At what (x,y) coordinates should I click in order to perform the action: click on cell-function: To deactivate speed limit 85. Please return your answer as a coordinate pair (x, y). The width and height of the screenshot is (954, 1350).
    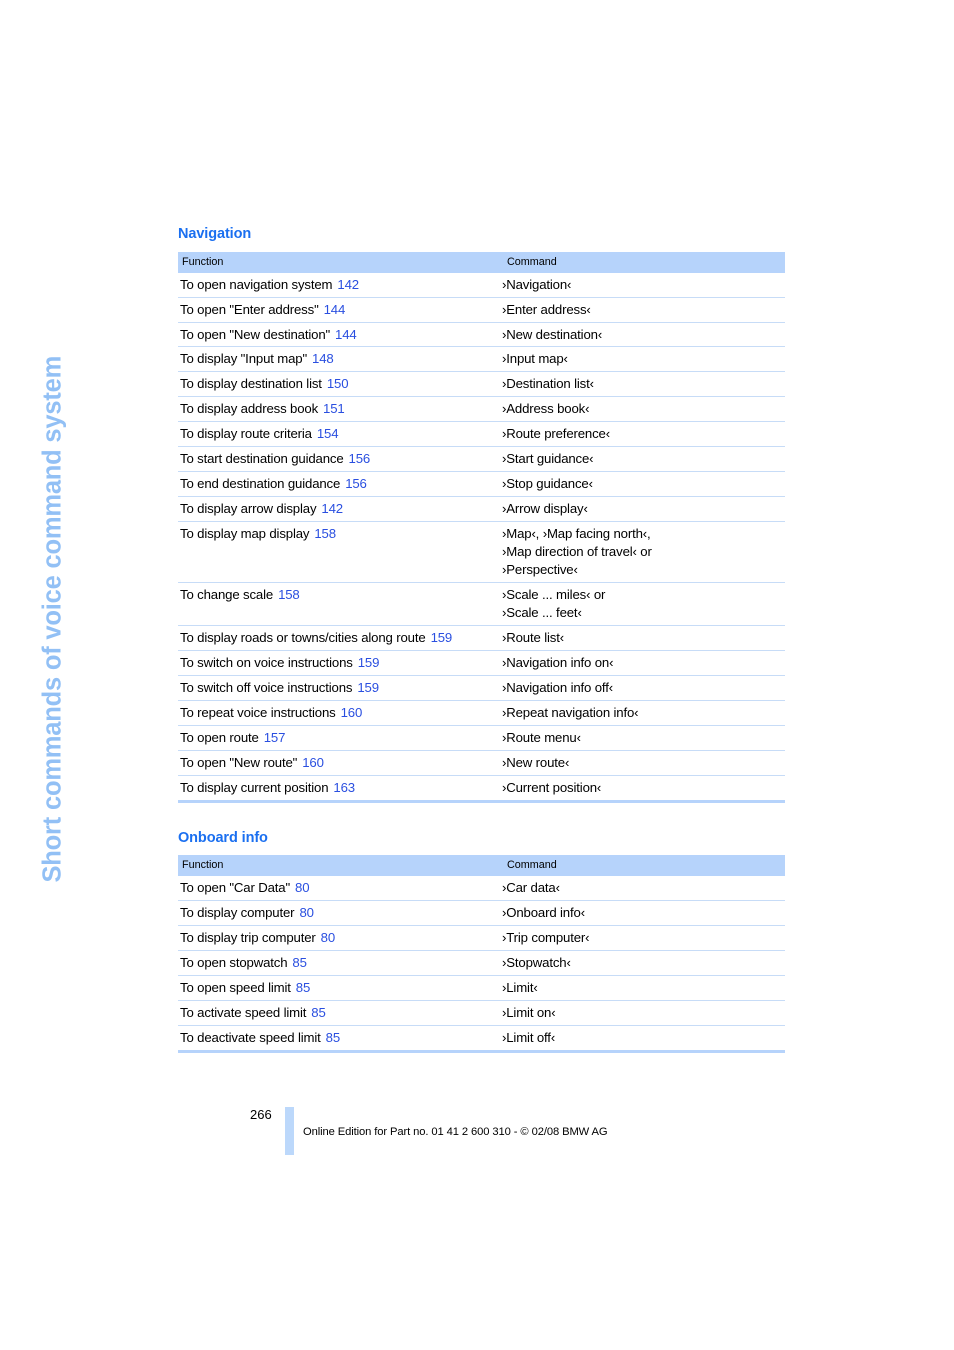
    Looking at the image, I should click on (334, 1037).